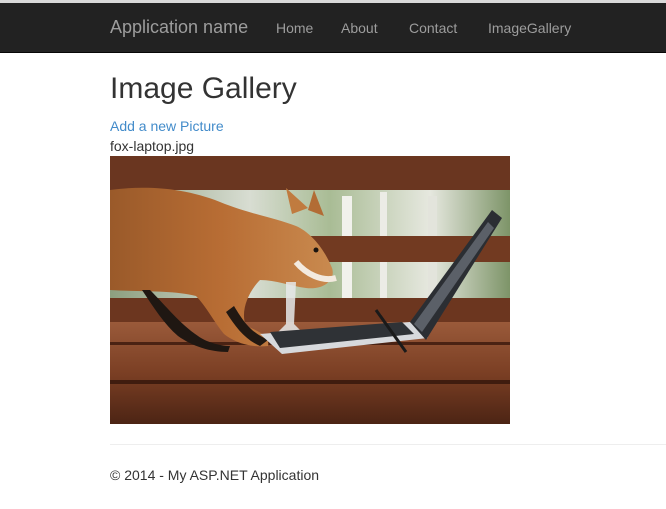 The width and height of the screenshot is (666, 509). Describe the element at coordinates (215, 475) in the screenshot. I see `footer-copyright: © 2014 - My ASP.NET Application` at that location.